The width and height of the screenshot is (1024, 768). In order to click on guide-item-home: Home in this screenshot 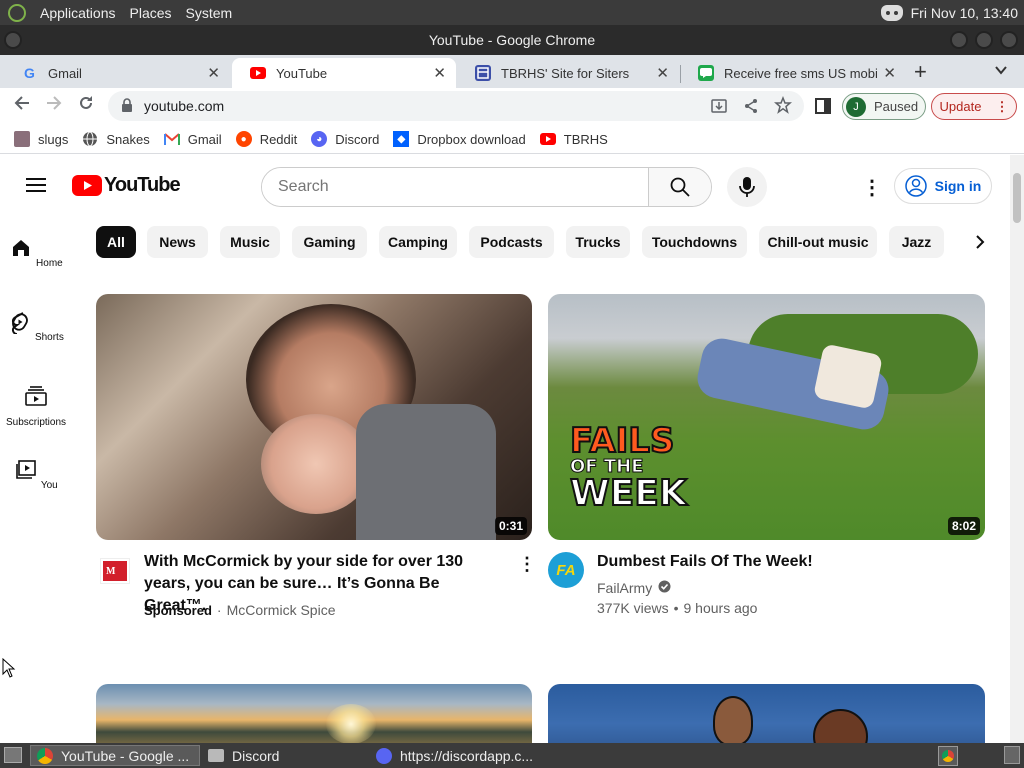, I will do `click(36, 252)`.